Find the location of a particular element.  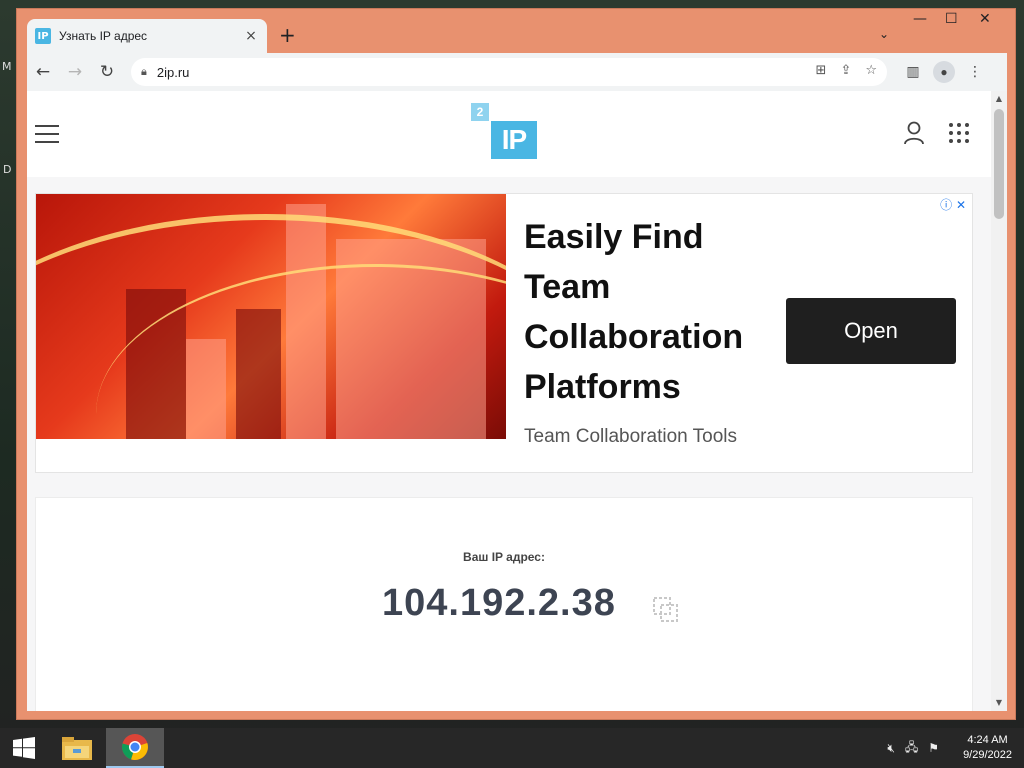

system-tray: 🔇︎ 🖧 ⚑ 4:24 AM 9/29/2022 is located at coordinates (949, 748).